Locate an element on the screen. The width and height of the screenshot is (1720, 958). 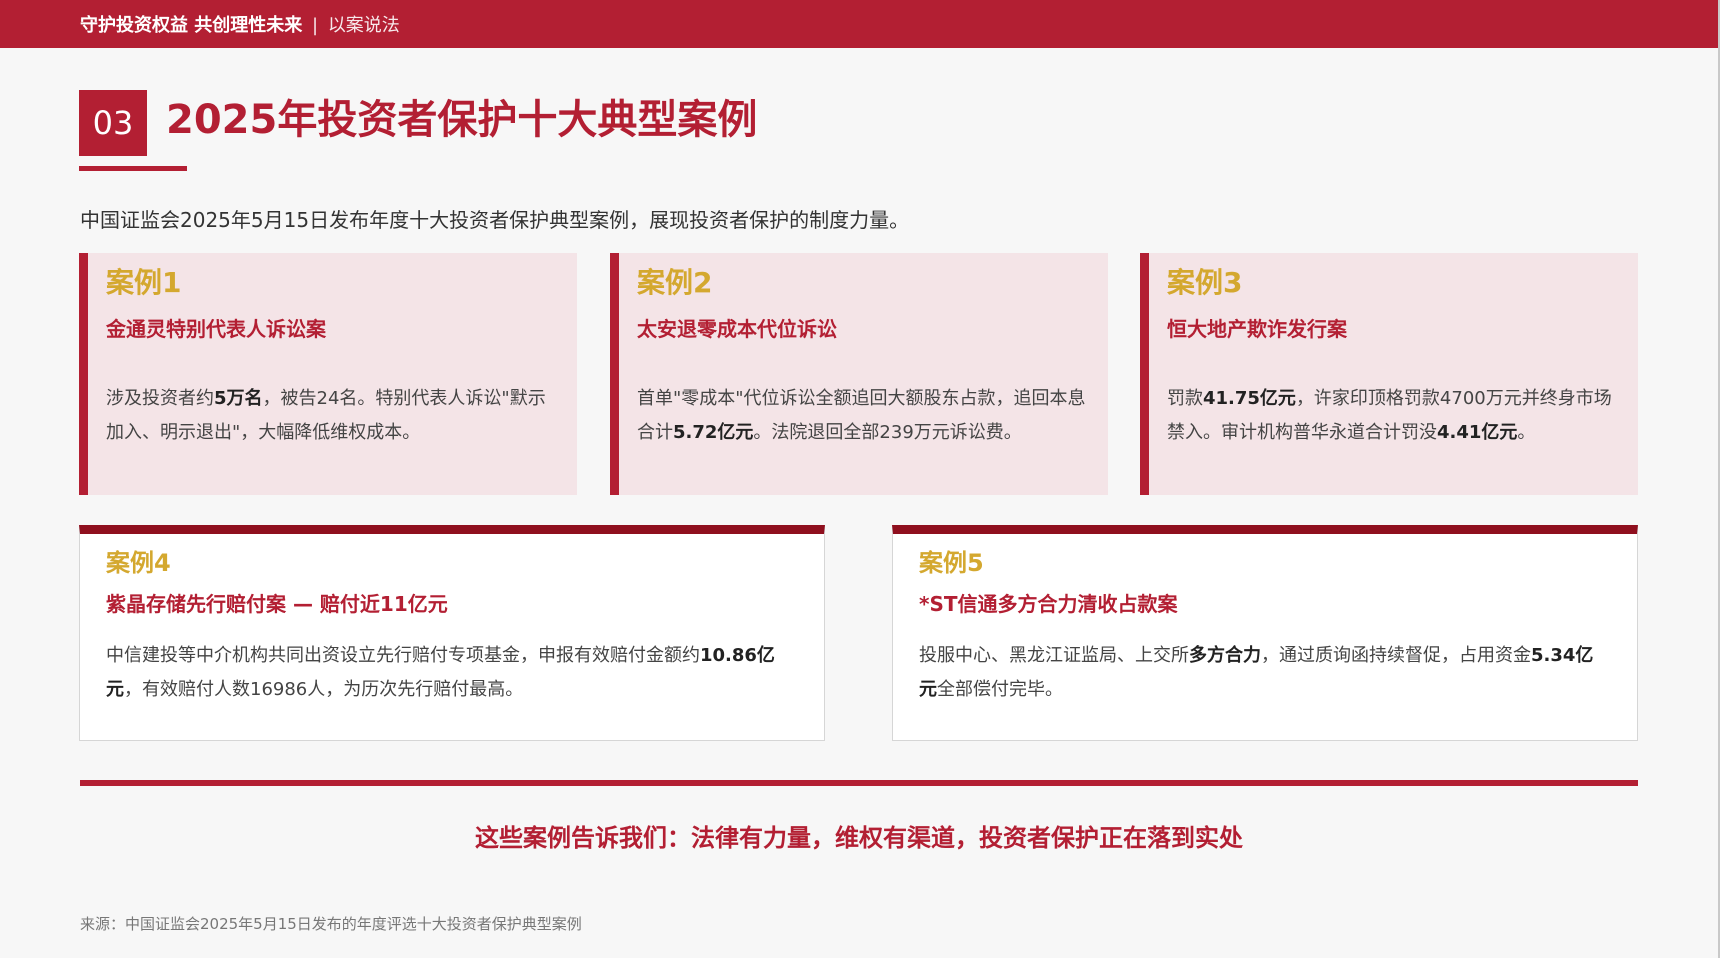
highlight-figure: 多方合力 is located at coordinates (1225, 655).